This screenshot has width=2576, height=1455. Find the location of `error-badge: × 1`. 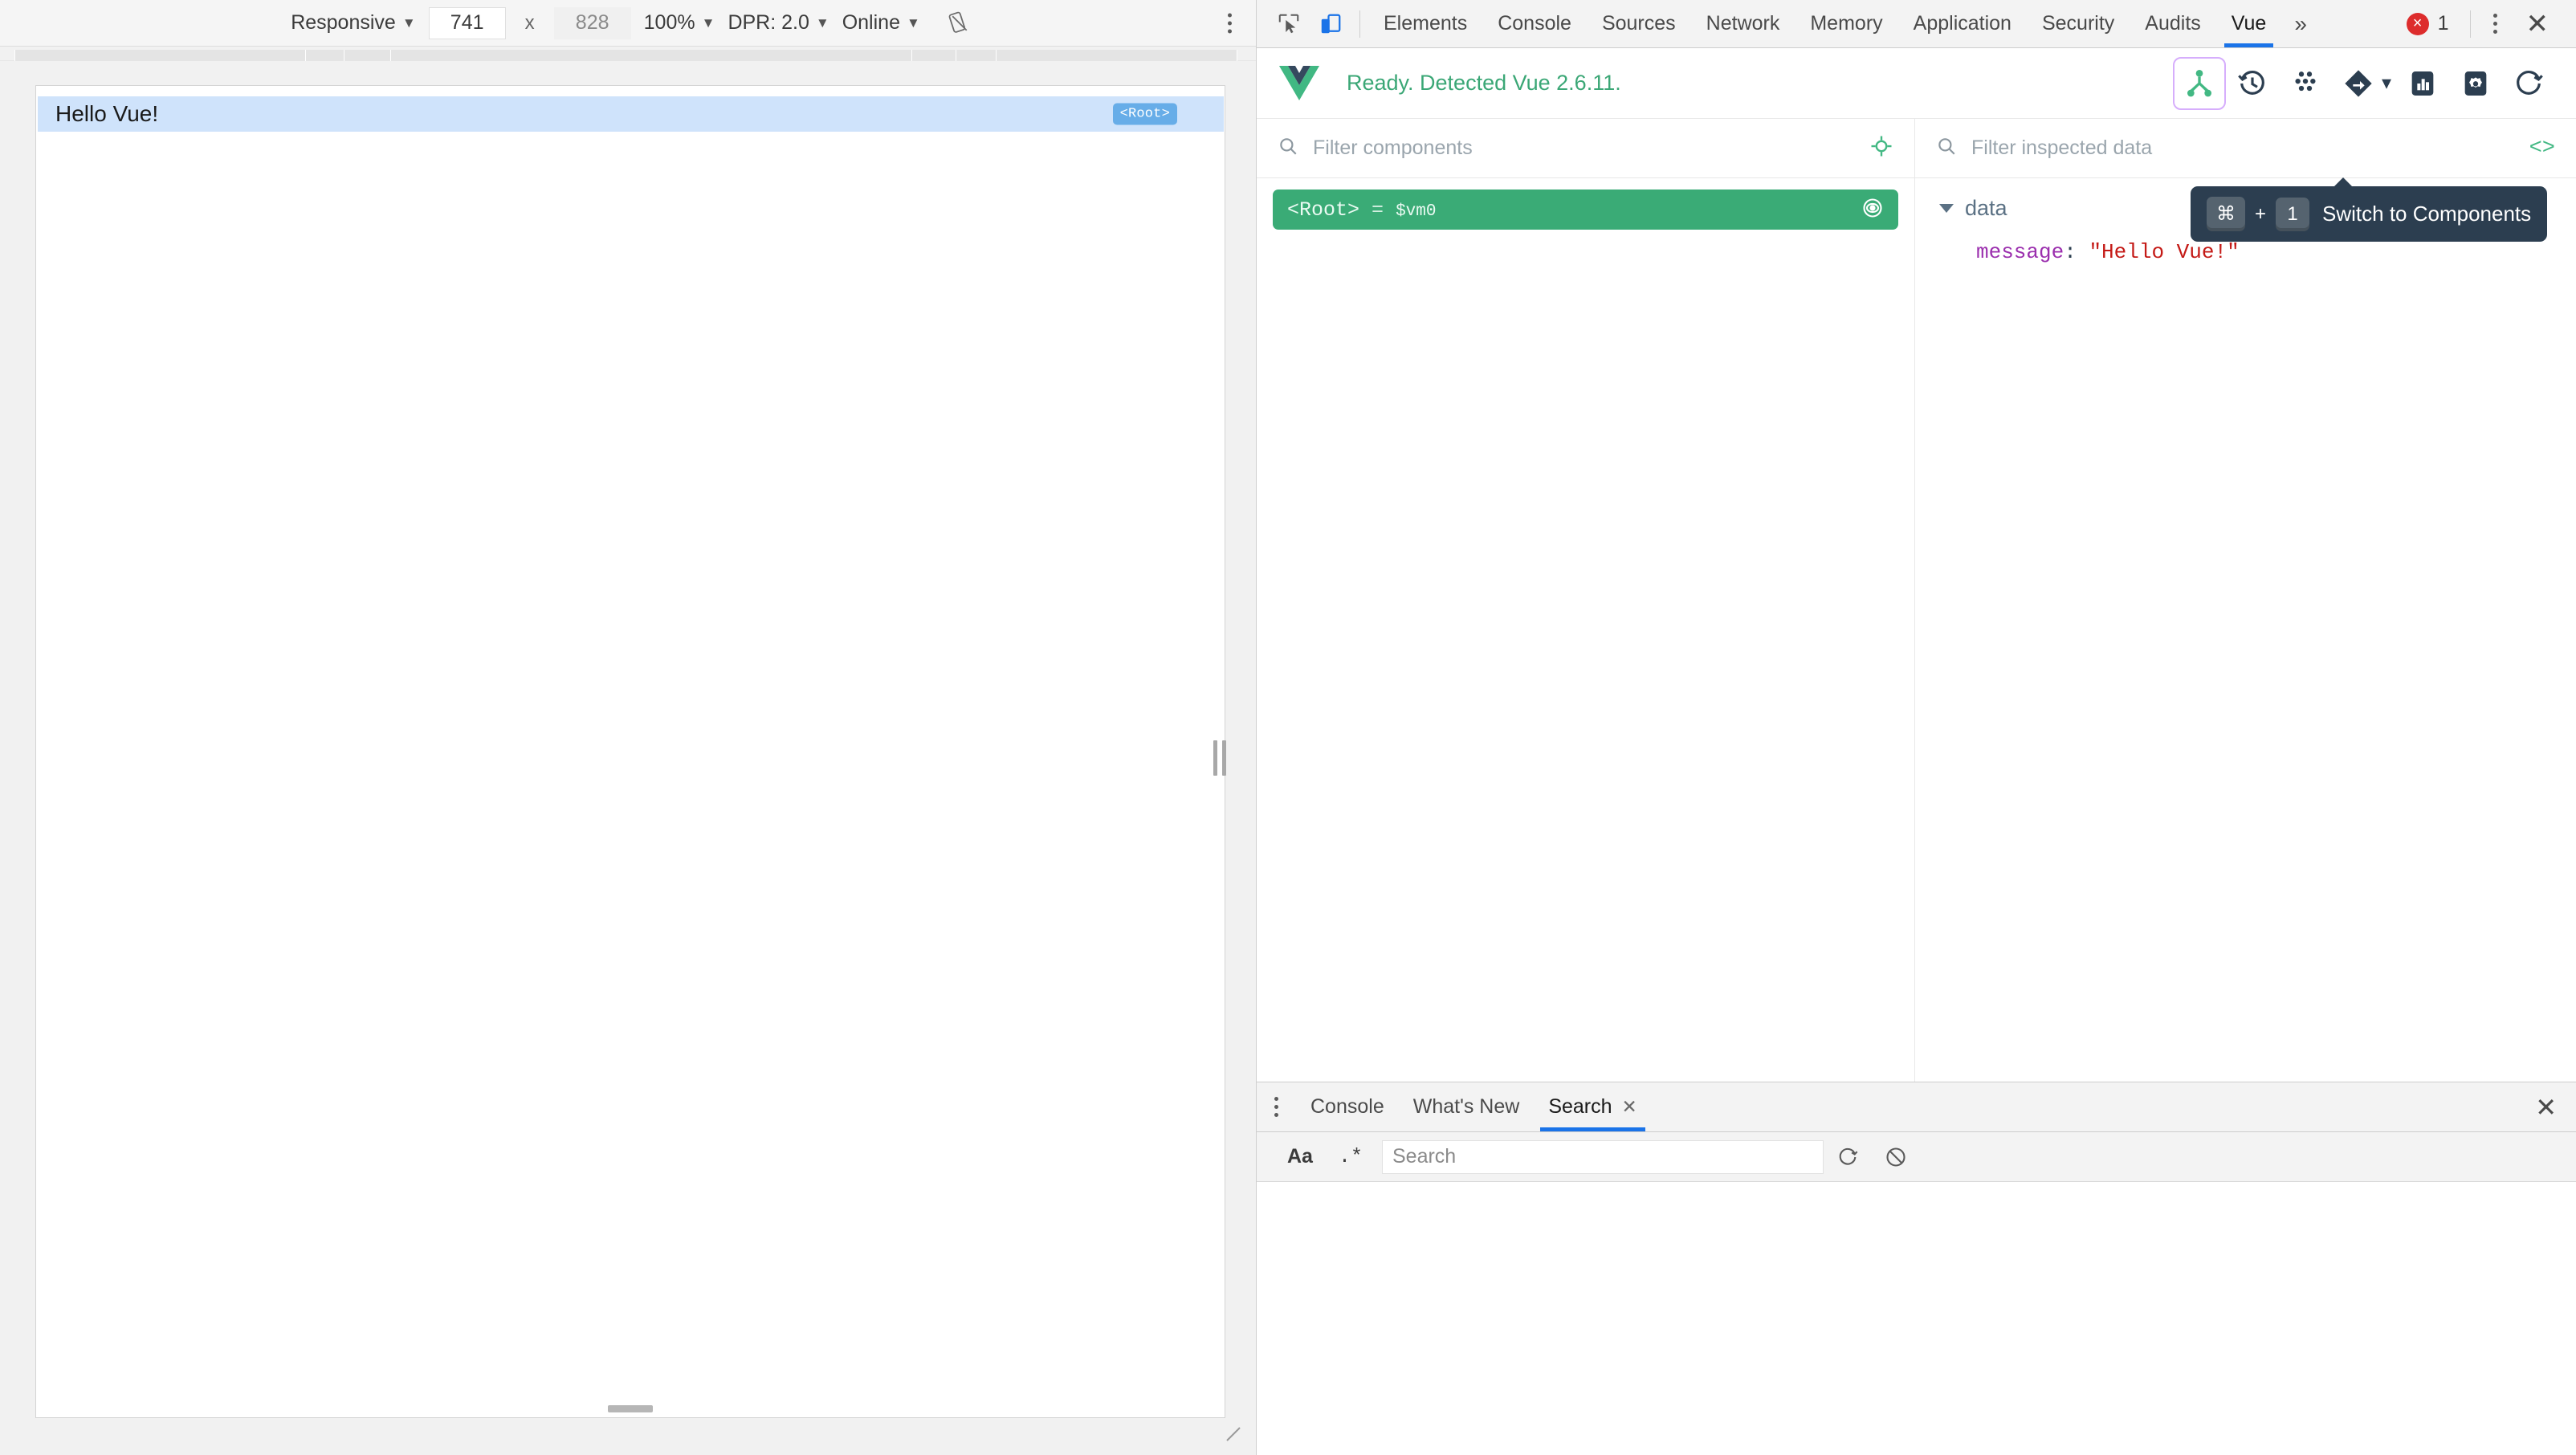

error-badge: × 1 is located at coordinates (2428, 23).